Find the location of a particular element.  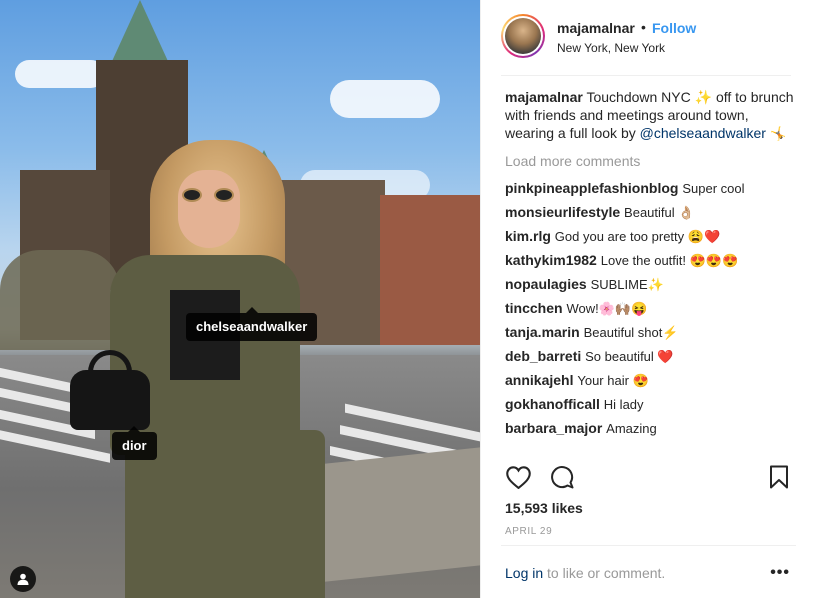

woman-face is located at coordinates (209, 209).